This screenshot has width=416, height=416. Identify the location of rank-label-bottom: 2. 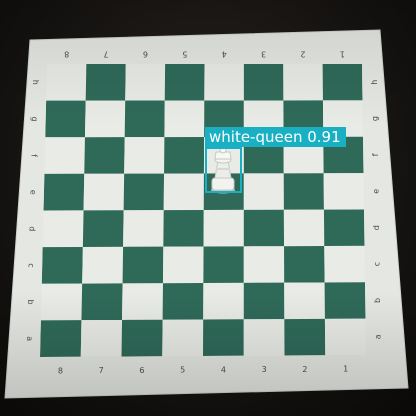
(304, 369).